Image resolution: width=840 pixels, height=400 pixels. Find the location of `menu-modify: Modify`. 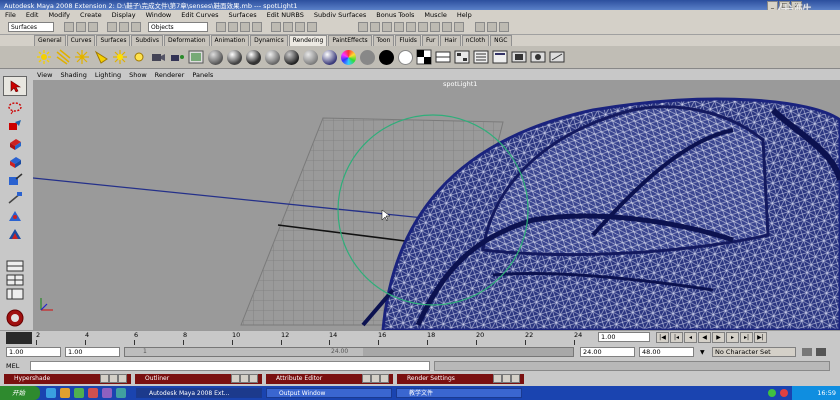

menu-modify: Modify is located at coordinates (59, 15).